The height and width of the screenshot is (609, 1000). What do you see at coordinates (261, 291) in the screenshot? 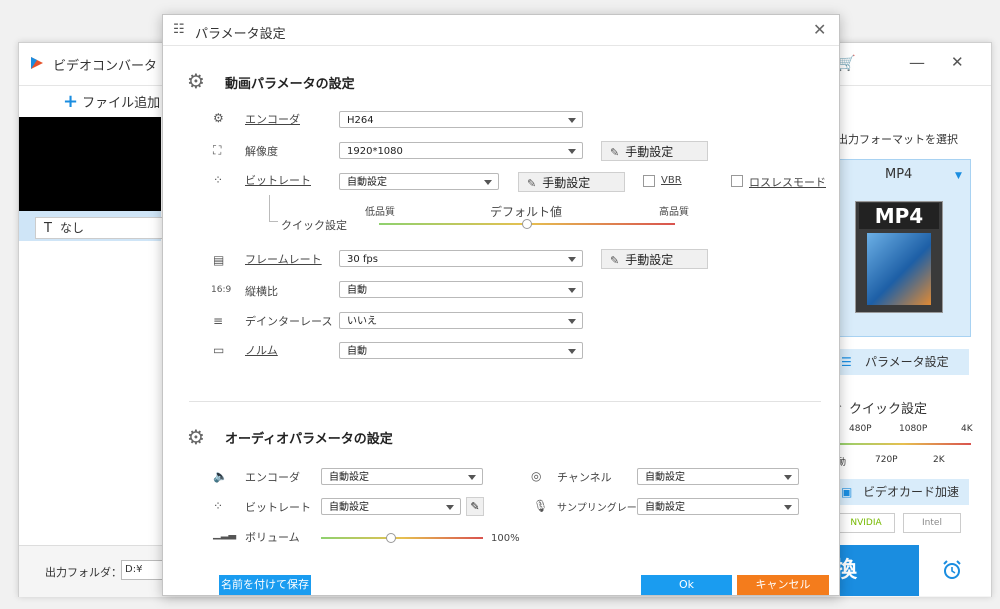
I see `aspect-label: 縦横比` at bounding box center [261, 291].